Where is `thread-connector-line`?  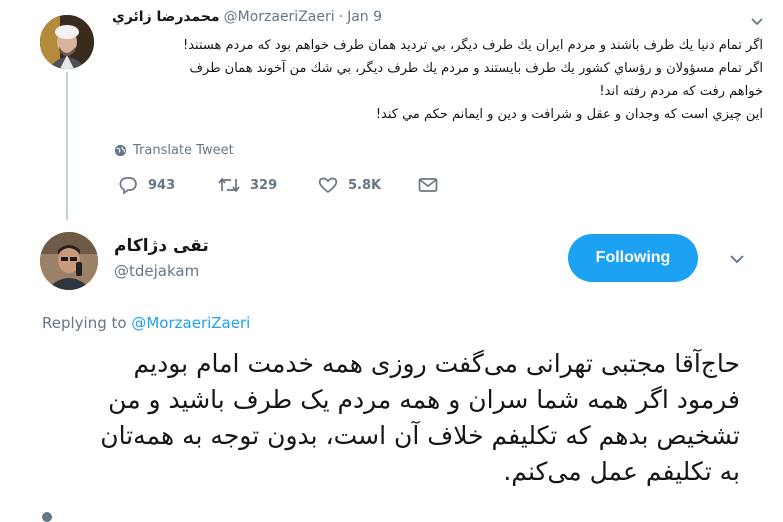 thread-connector-line is located at coordinates (67, 146).